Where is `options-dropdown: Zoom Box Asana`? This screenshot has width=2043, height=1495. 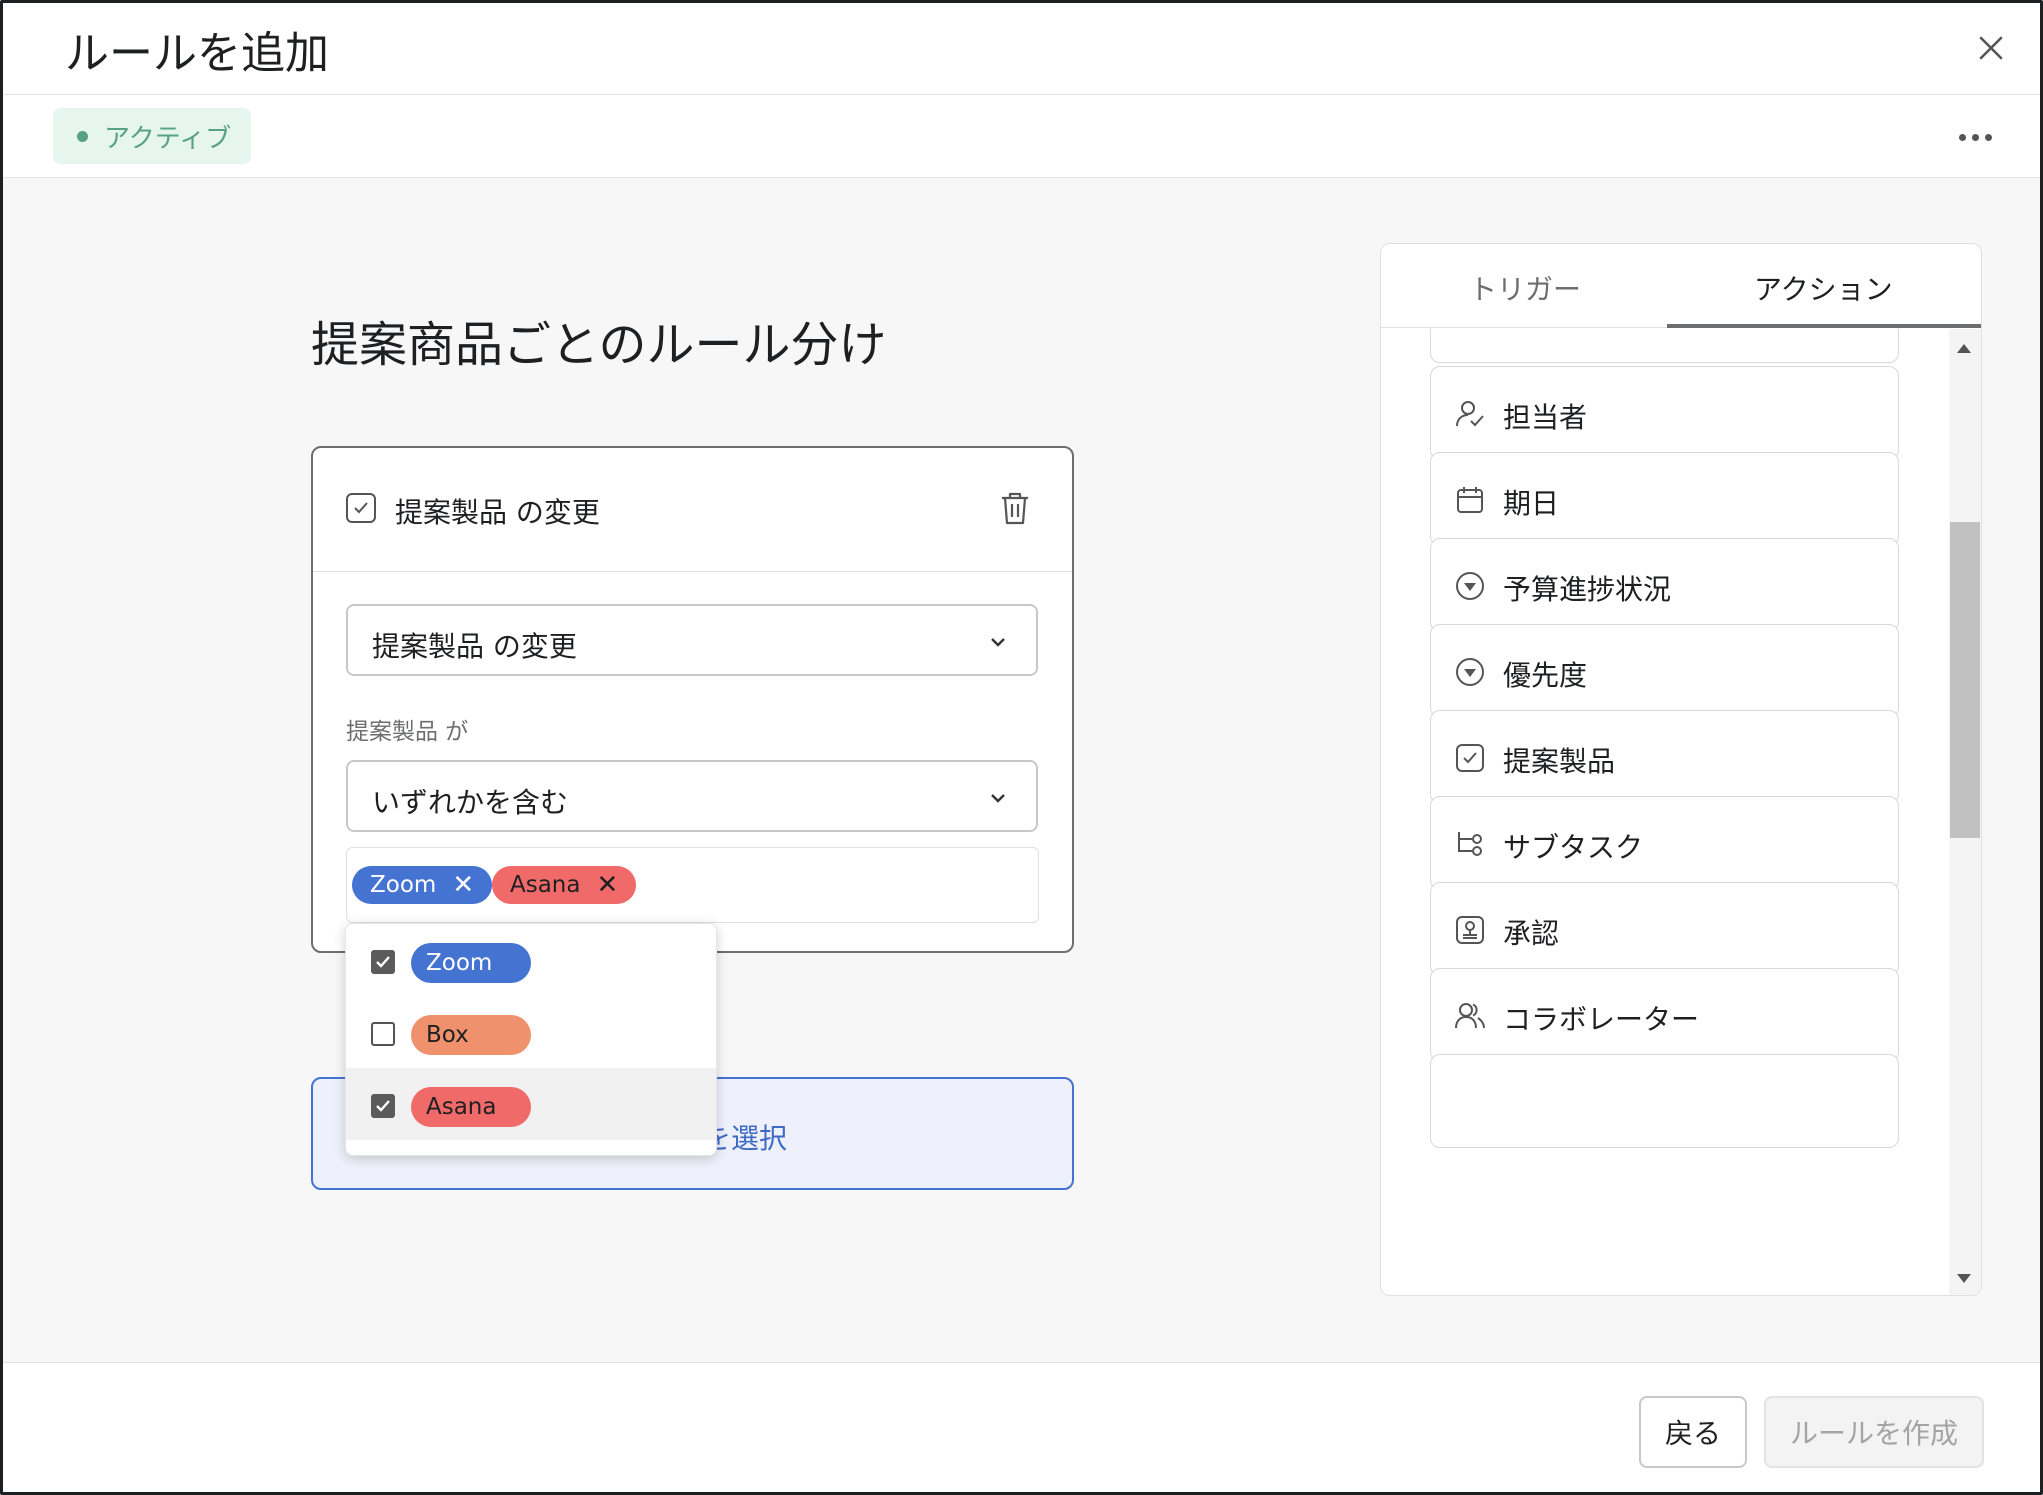
options-dropdown: Zoom Box Asana is located at coordinates (531, 1039).